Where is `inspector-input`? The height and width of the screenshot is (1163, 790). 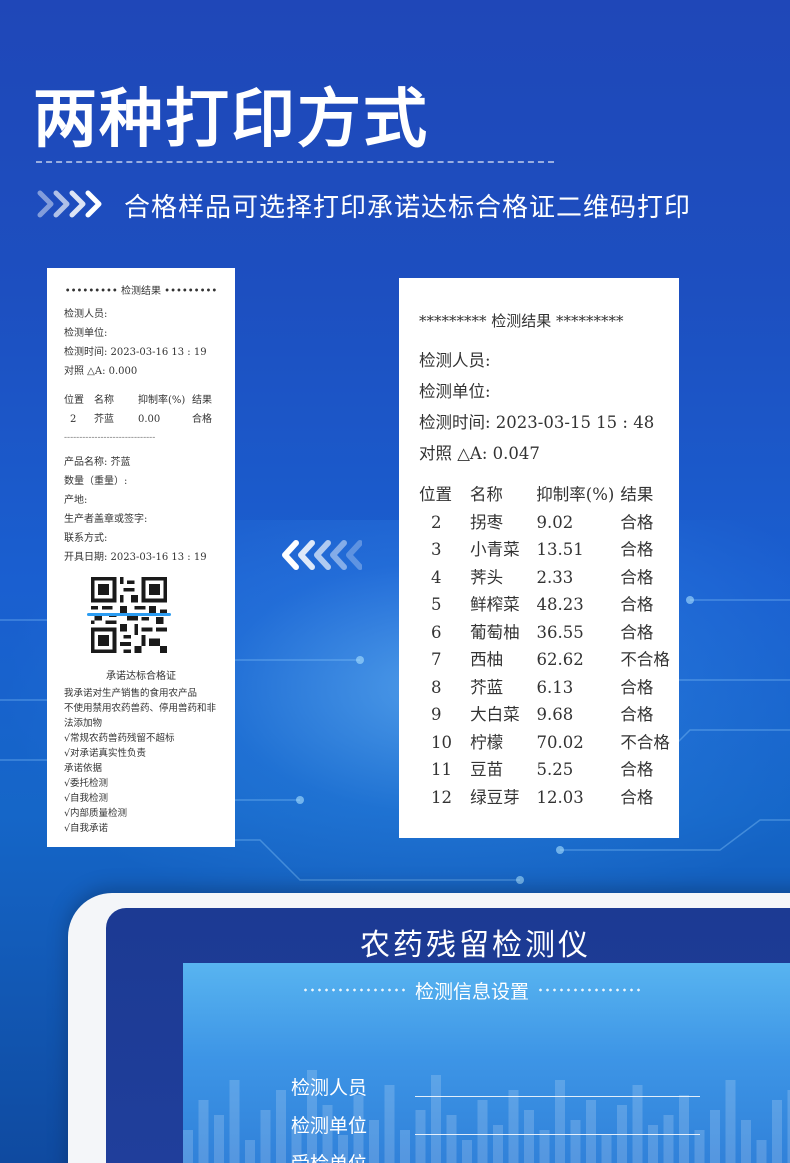 inspector-input is located at coordinates (557, 1096).